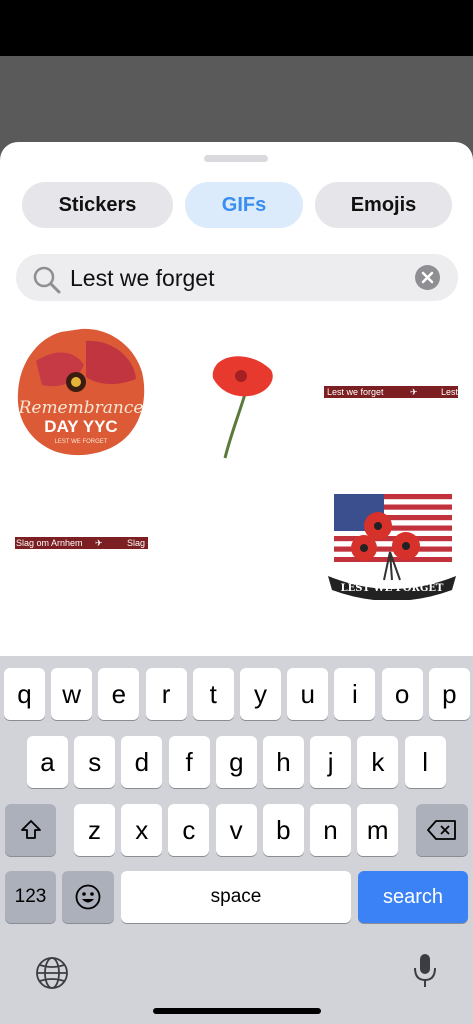 The image size is (473, 1024). Describe the element at coordinates (308, 694) in the screenshot. I see `key-u: u` at that location.